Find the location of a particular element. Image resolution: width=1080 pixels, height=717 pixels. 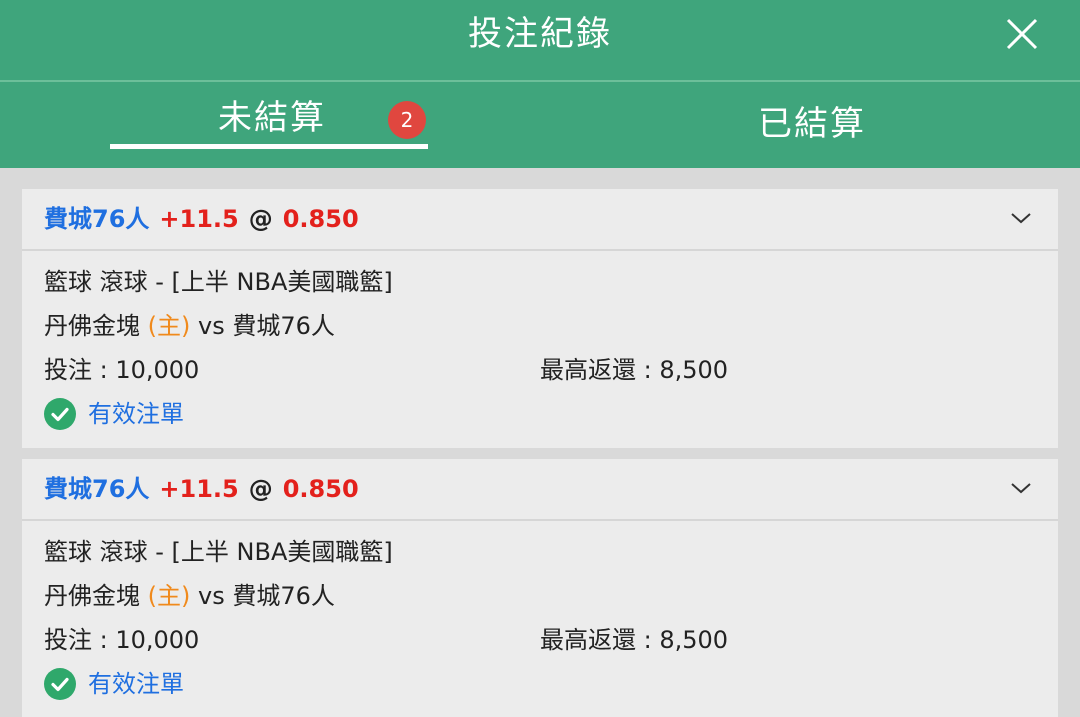

tab-bar: 未結算 2 已結算 is located at coordinates (540, 125).